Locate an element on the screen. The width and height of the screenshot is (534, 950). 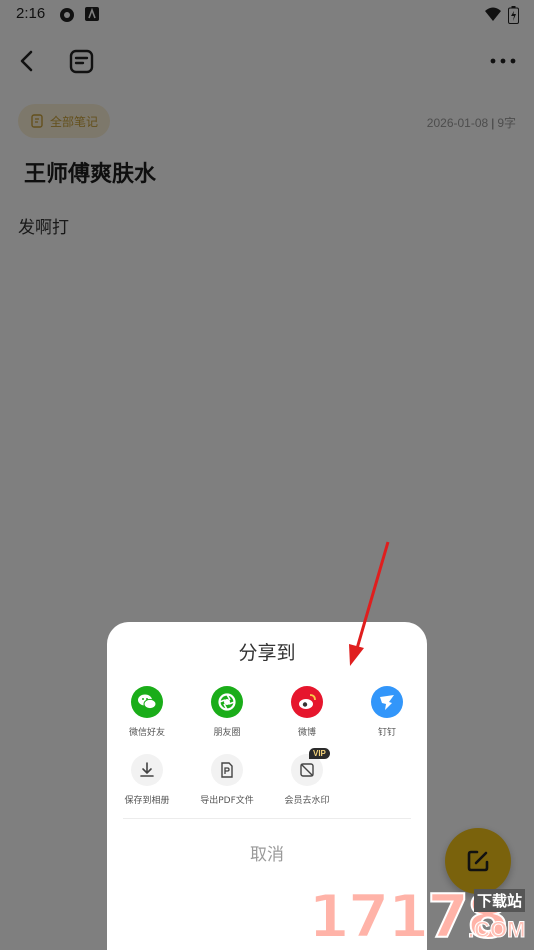
share-weibo-button: 微博 is located at coordinates (307, 712).